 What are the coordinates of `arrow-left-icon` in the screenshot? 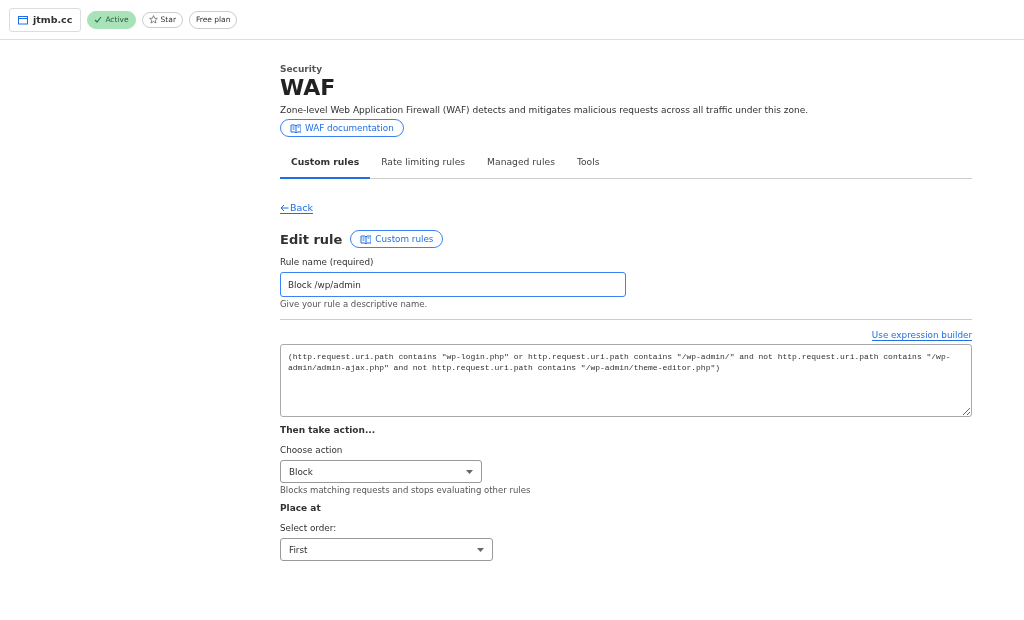 It's located at (284, 207).